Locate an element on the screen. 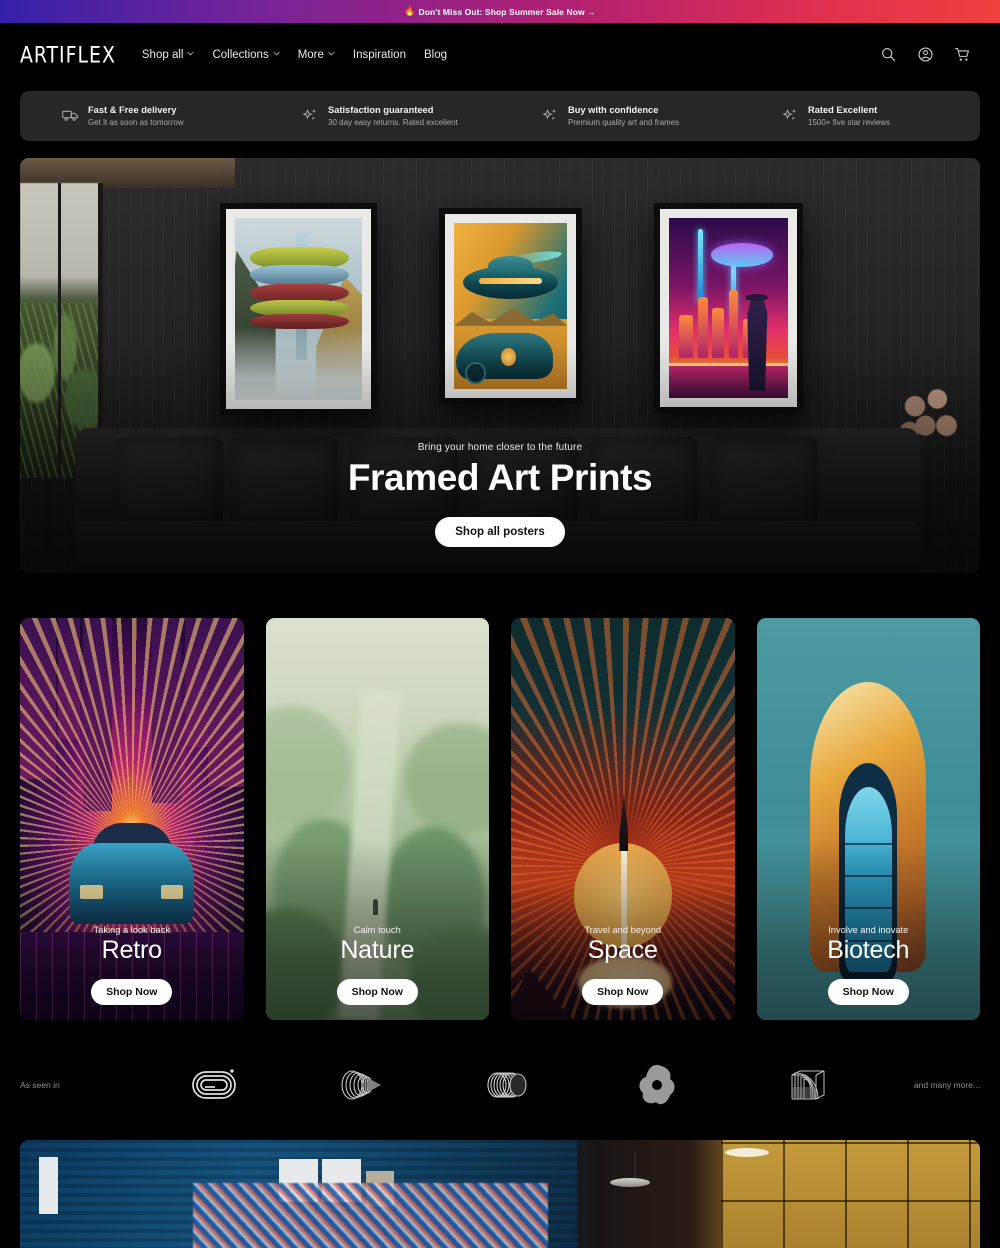 The image size is (1000, 1248). trust-title: Rated Excellent is located at coordinates (843, 110).